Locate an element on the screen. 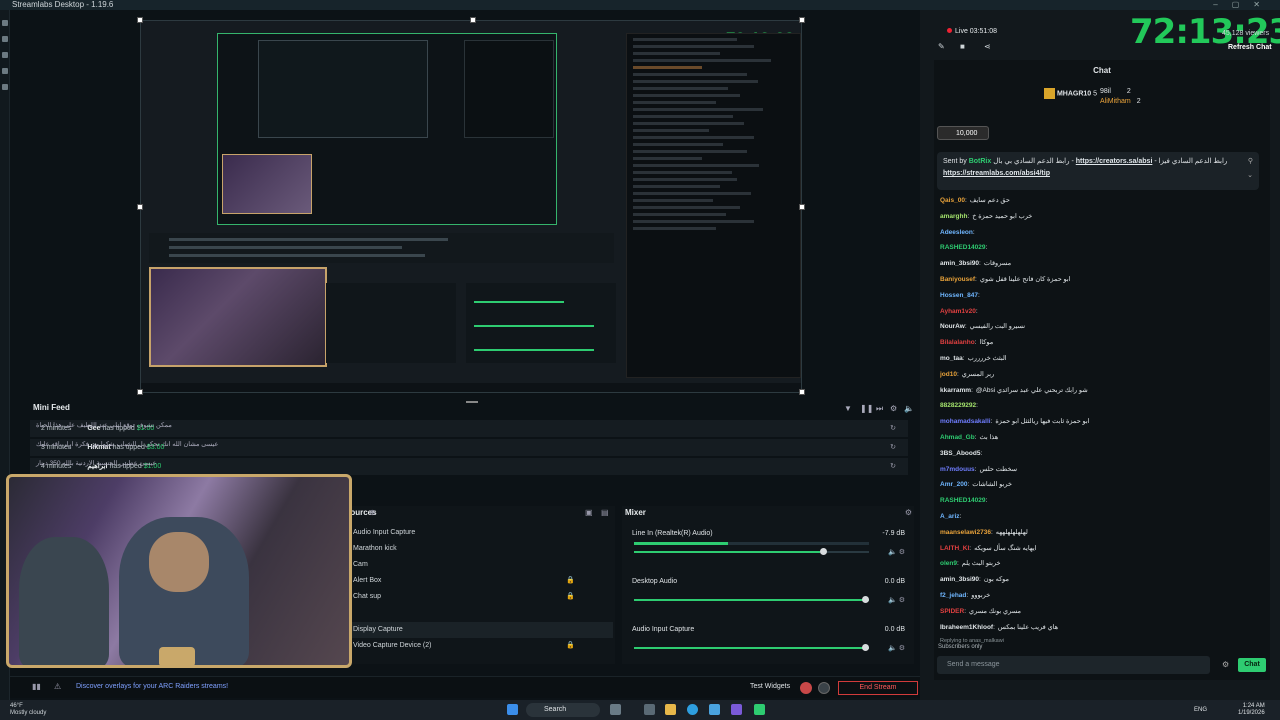  stats-icon: ▮▮ is located at coordinates (36, 686).